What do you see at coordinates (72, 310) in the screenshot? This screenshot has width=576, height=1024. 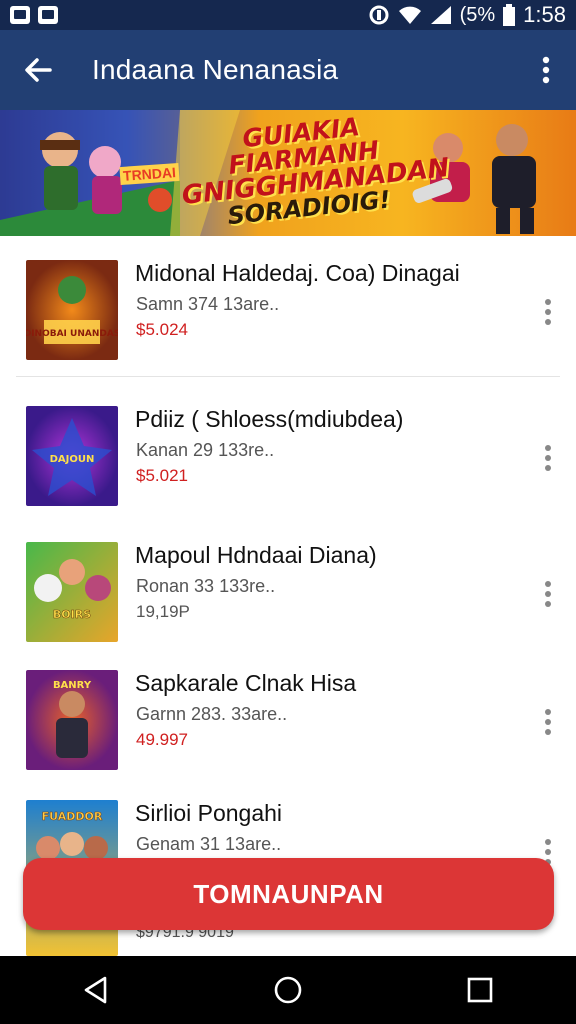 I see `game-thumbnail: DINOBAI UNANDAS` at bounding box center [72, 310].